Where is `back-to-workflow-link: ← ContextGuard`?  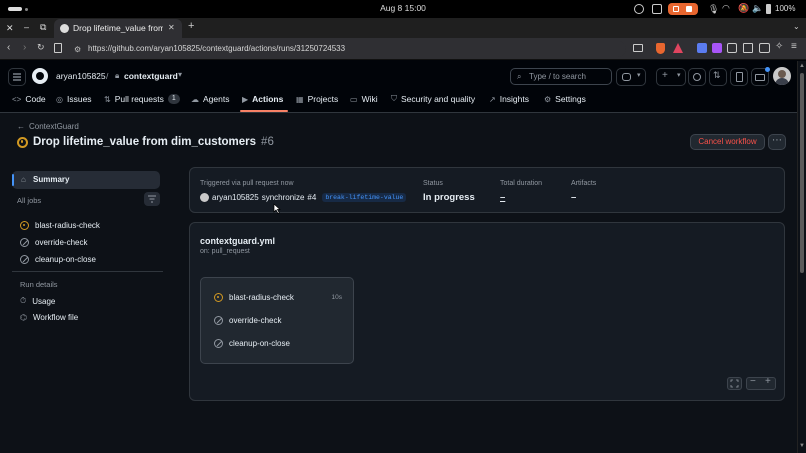
back-to-workflow-link: ← ContextGuard is located at coordinates (48, 126).